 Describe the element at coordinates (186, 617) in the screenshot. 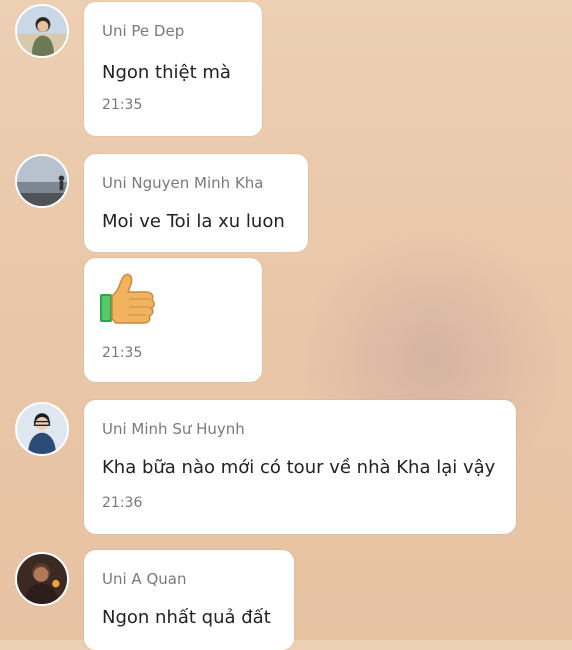

I see `message-text: Ngon nhất quả đất` at that location.